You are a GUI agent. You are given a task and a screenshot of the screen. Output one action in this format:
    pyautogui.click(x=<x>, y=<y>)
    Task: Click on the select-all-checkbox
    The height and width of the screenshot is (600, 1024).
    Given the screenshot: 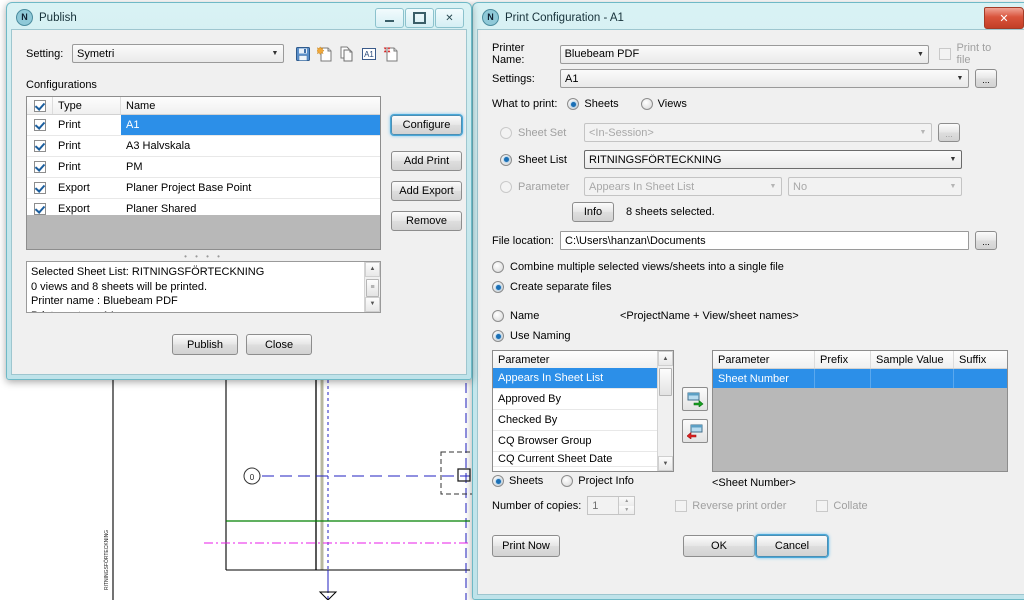 What is the action you would take?
    pyautogui.click(x=39, y=105)
    